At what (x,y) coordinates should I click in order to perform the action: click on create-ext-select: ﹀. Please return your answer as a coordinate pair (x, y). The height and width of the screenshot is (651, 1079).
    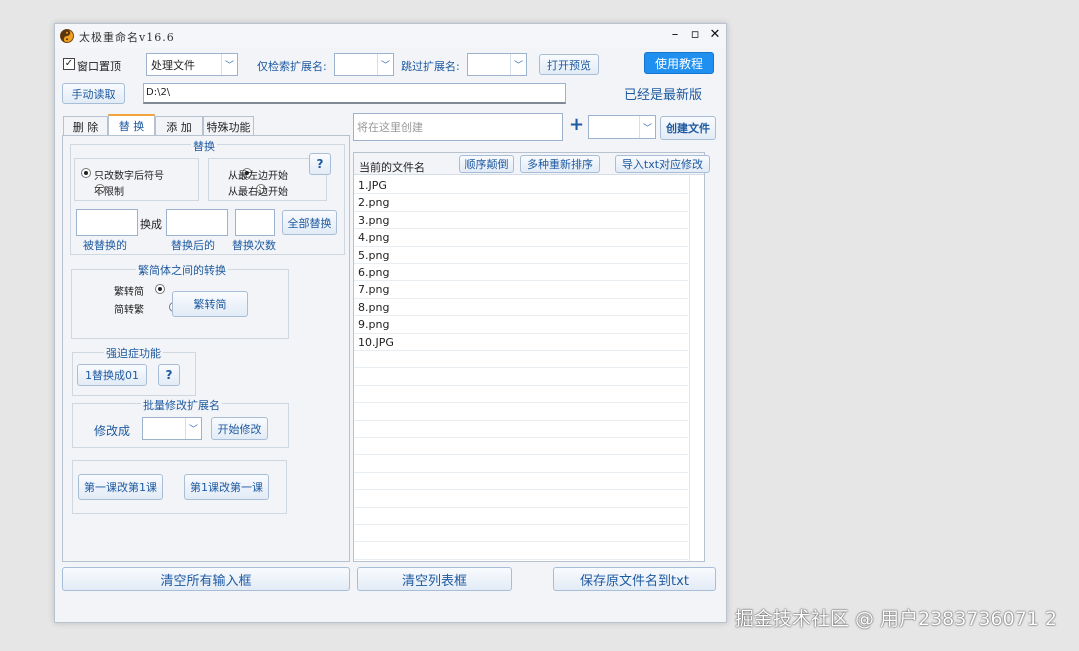
    Looking at the image, I should click on (622, 127).